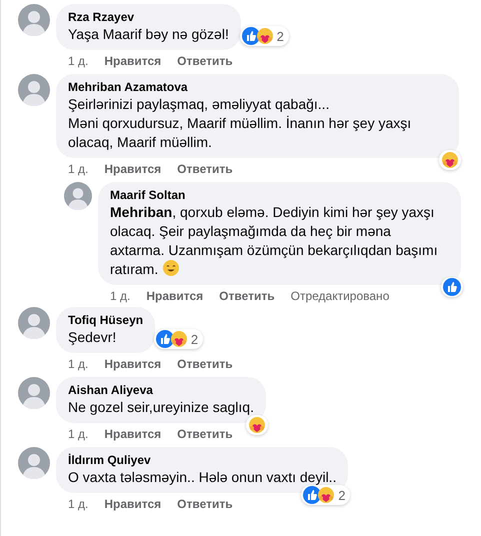 The width and height of the screenshot is (481, 536). I want to click on comment-text: Şeirlərinizi paylaşmaq, əməliyyat qabağı... Məni qorxudursuz, Maarif müəllim. İnanın hər şey yaxşı olacaq, Maarif müəllim., so click(240, 123).